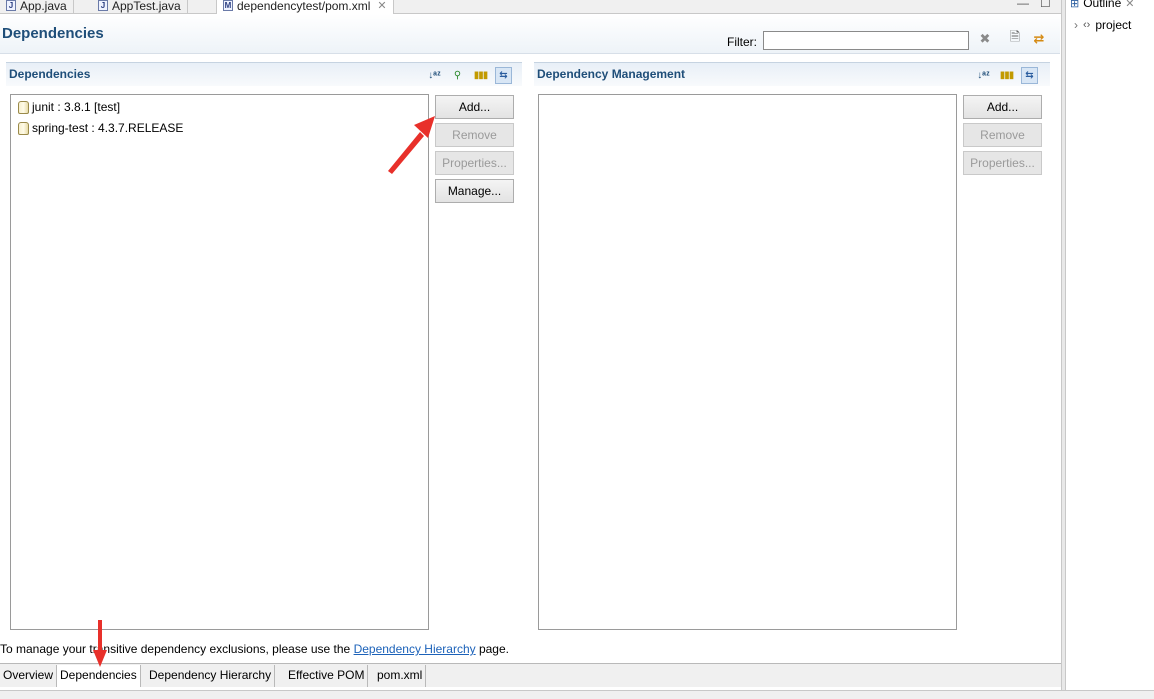  I want to click on list-item: spring-test : 4.3.7.RELEASE, so click(100, 128).